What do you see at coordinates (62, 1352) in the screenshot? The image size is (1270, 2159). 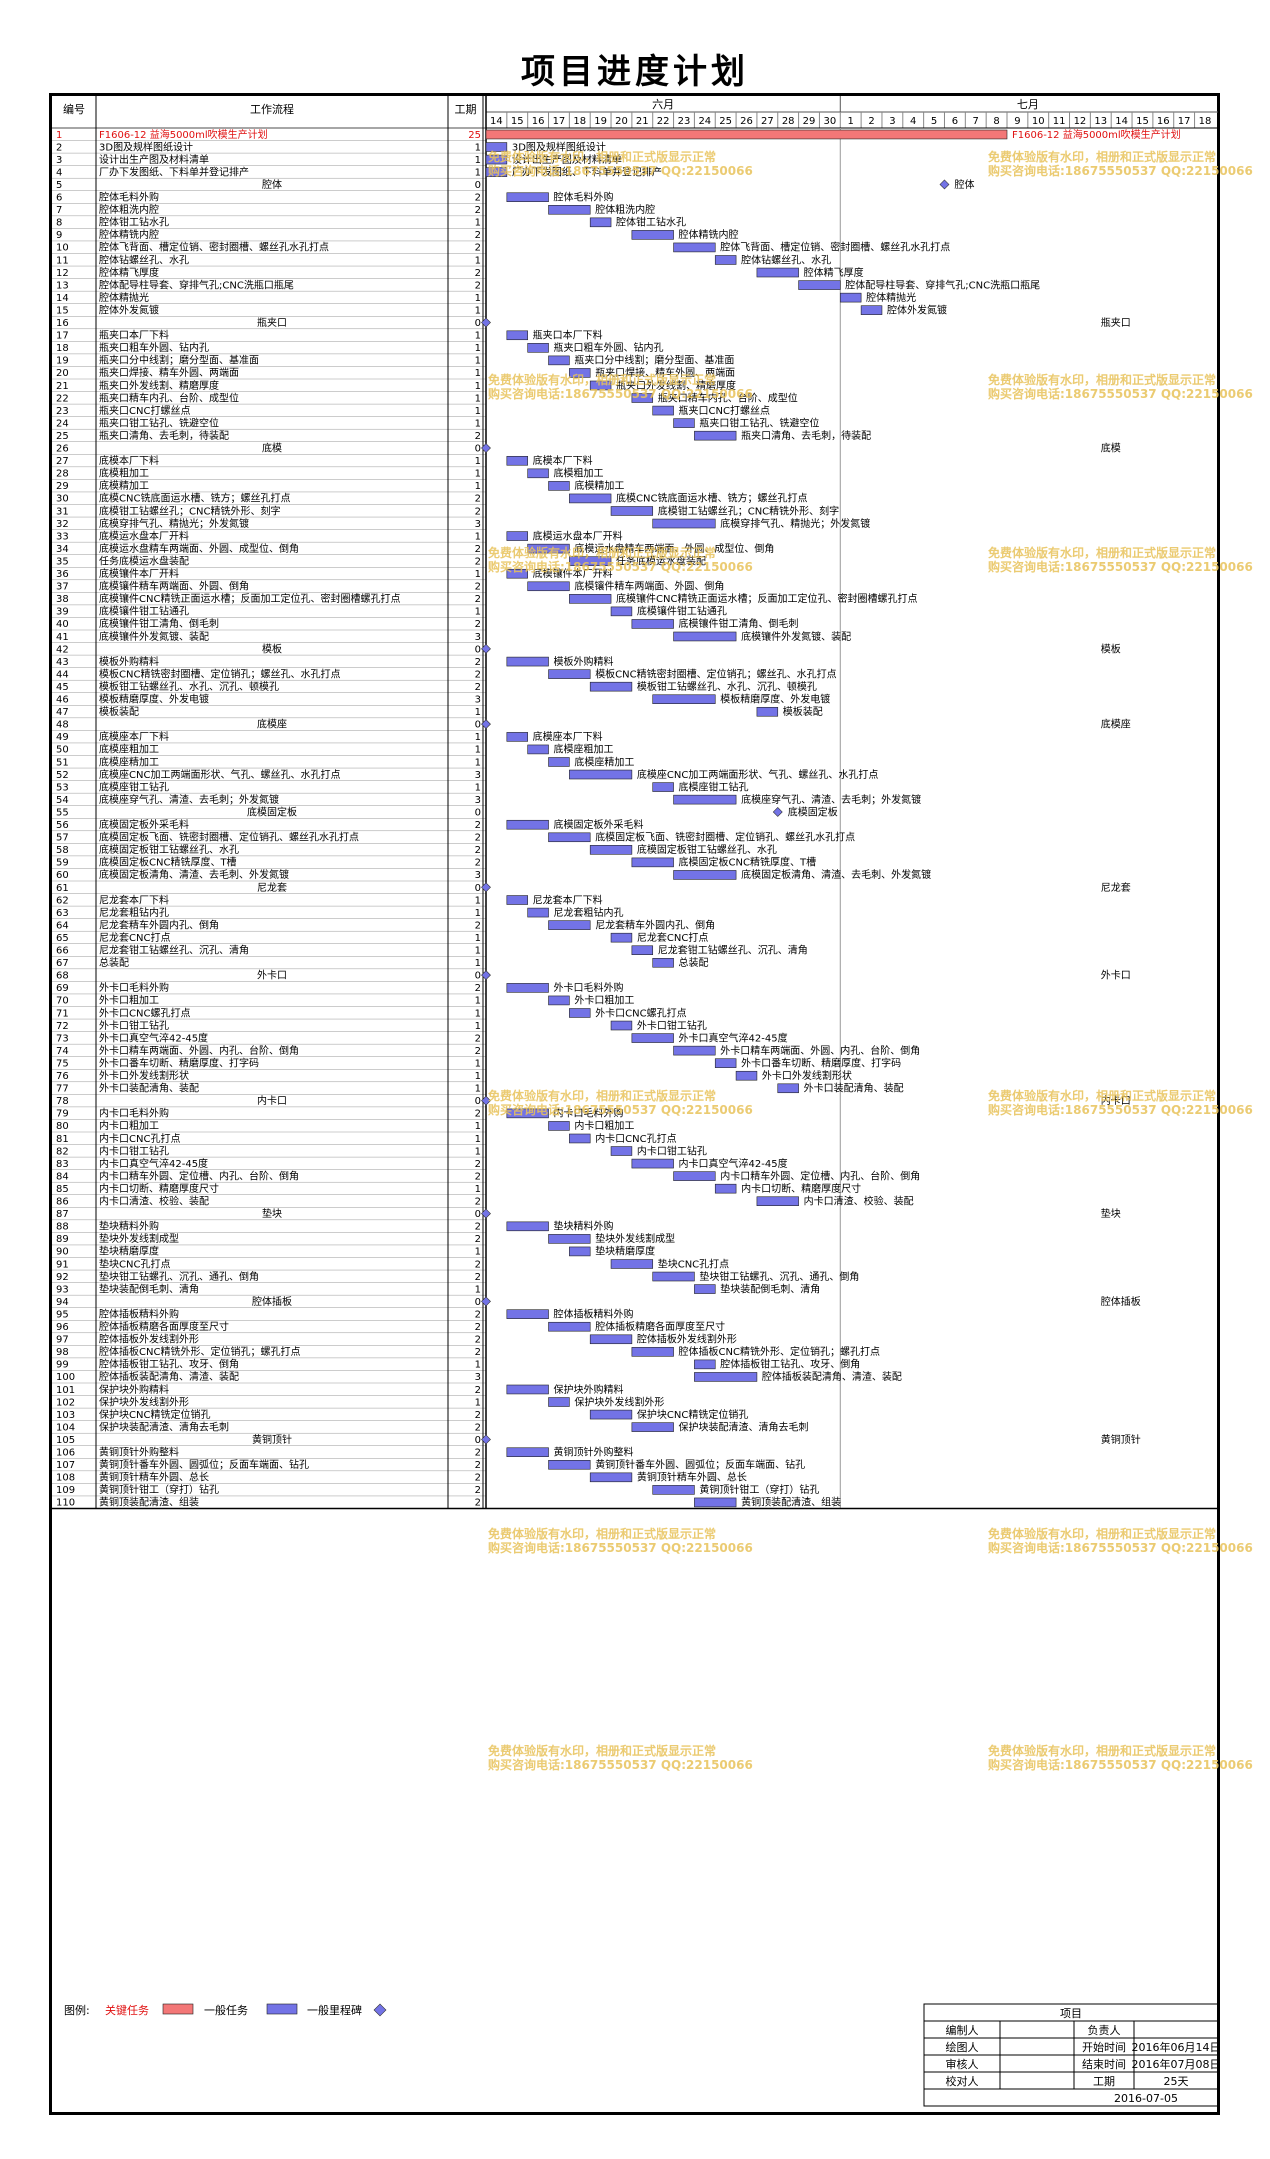 I see `task-no: 98` at bounding box center [62, 1352].